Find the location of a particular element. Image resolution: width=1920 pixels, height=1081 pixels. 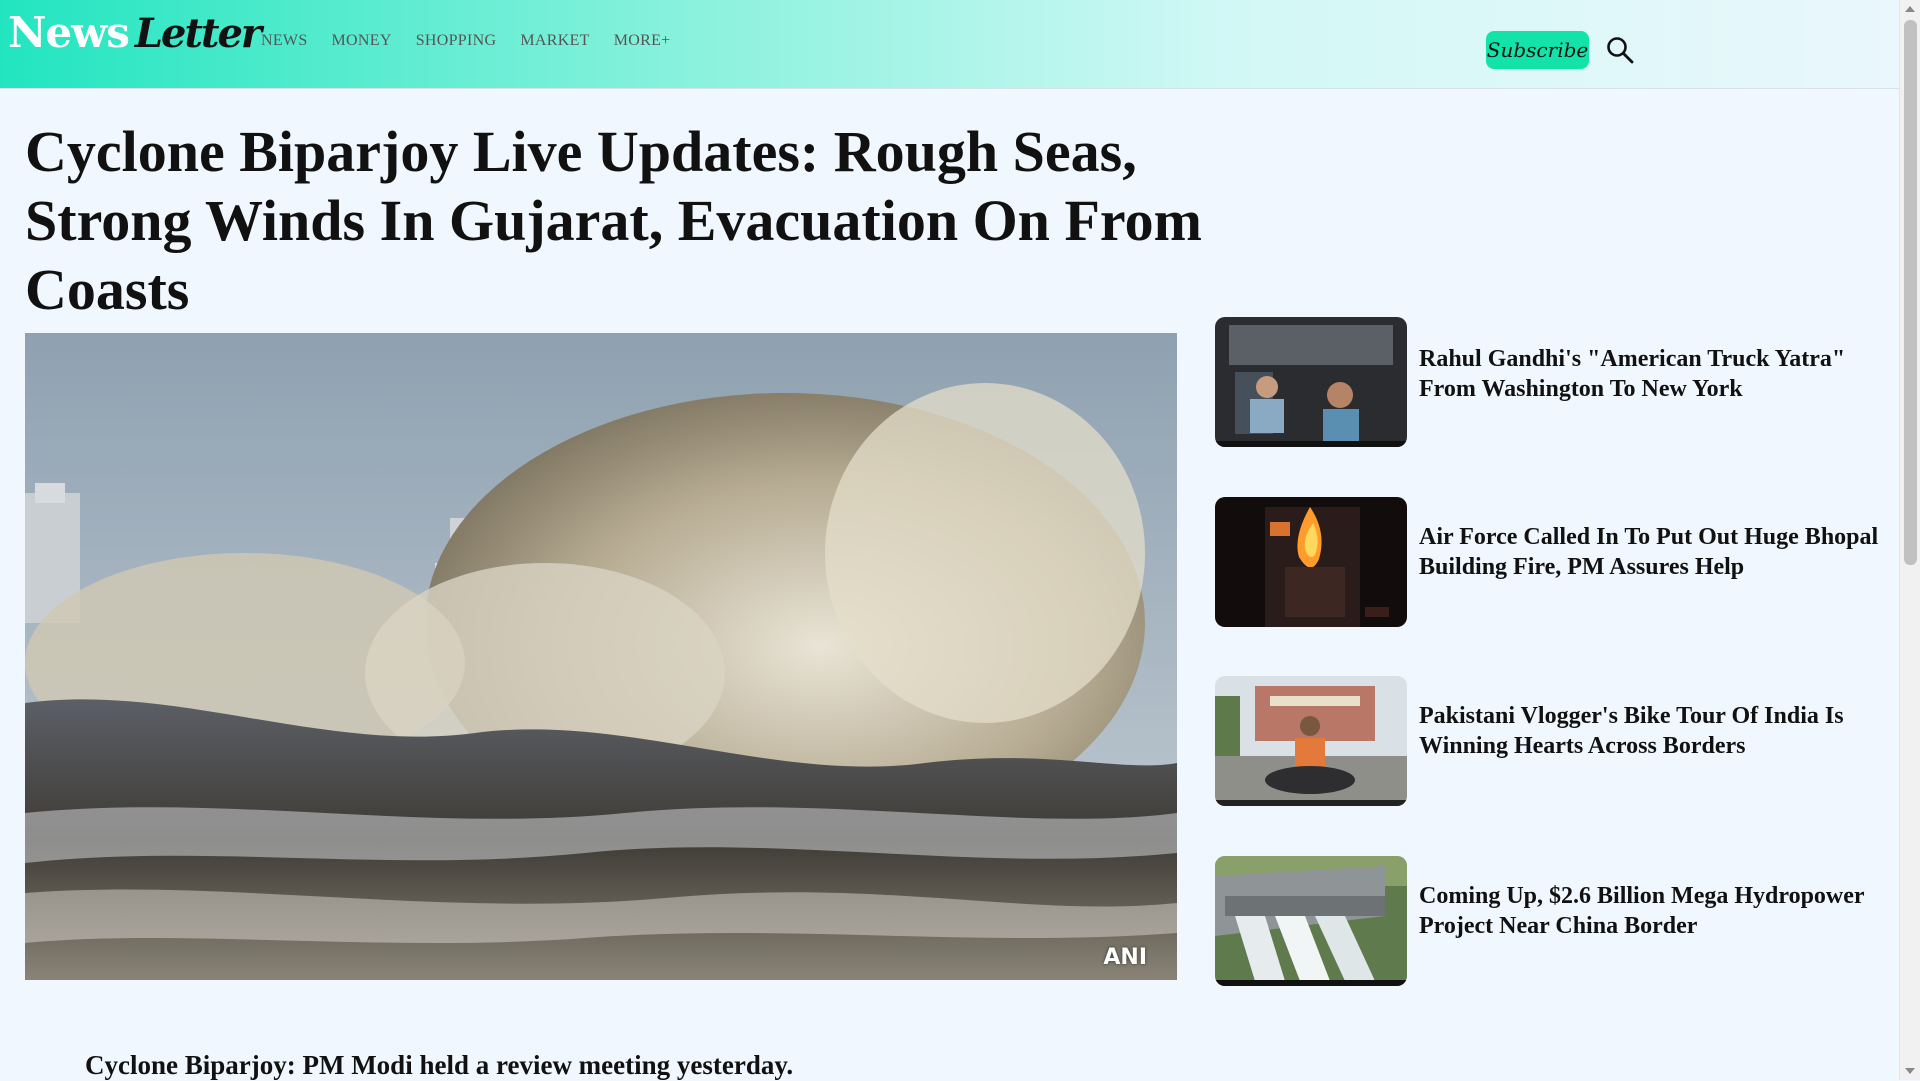

nav-item-shopping: SHOPPING is located at coordinates (456, 41).